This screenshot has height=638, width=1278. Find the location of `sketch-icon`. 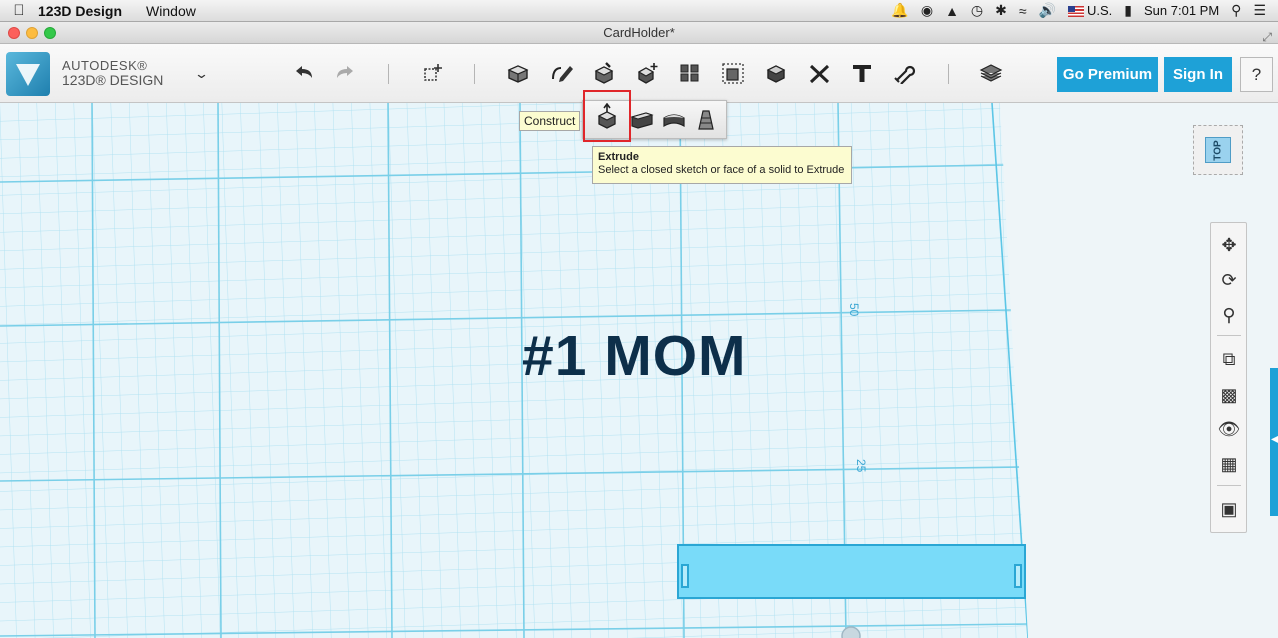

sketch-icon is located at coordinates (562, 73).